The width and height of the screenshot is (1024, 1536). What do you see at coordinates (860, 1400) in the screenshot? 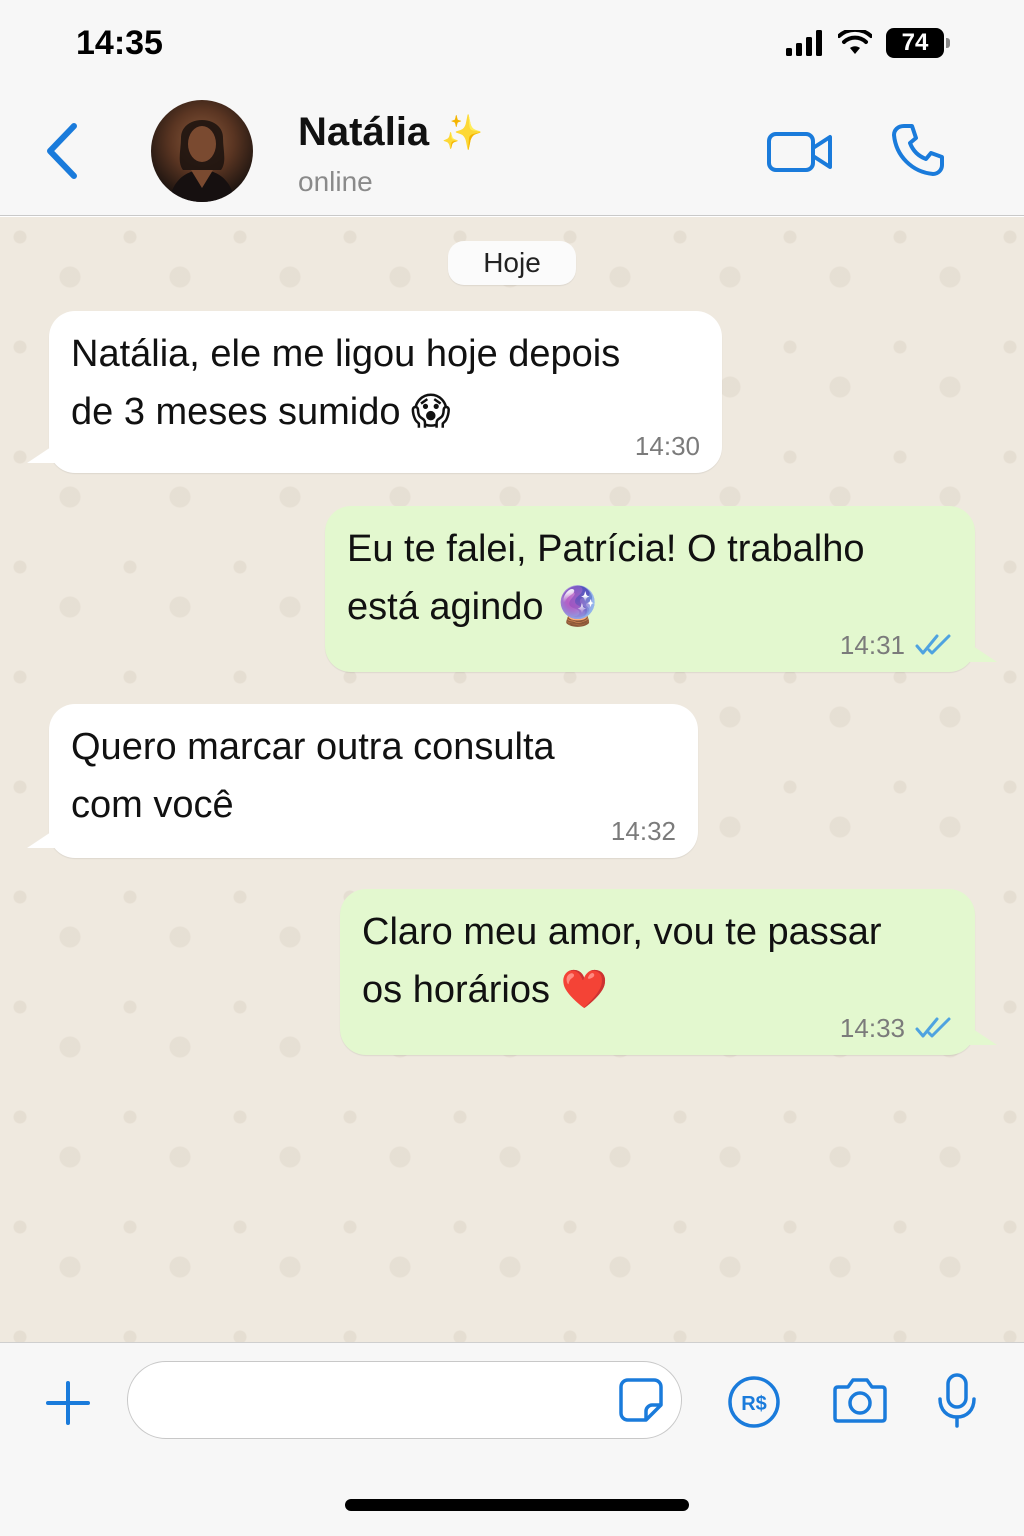
I see `camera-icon` at bounding box center [860, 1400].